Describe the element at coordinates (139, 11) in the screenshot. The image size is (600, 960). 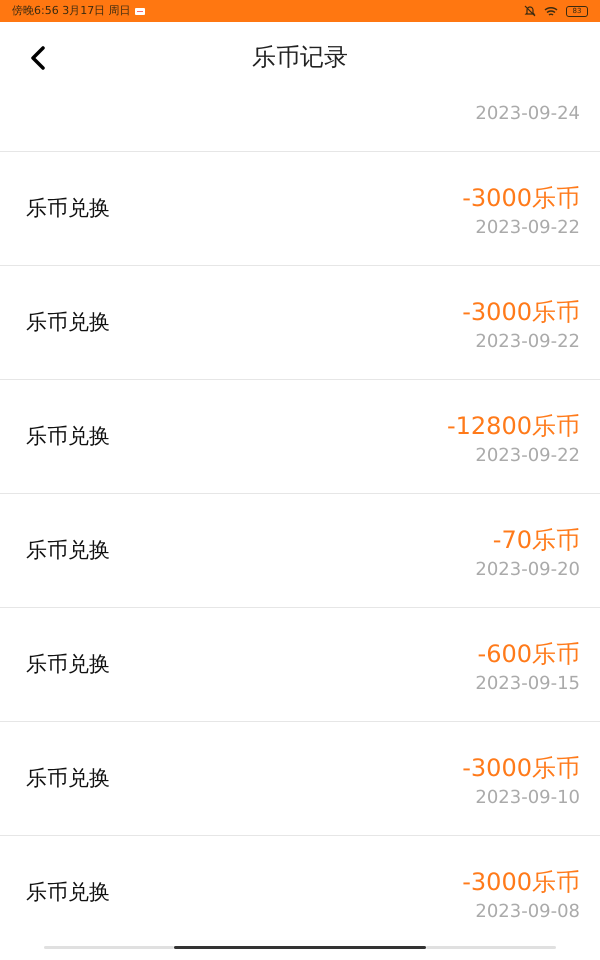
I see `notification-icon` at that location.